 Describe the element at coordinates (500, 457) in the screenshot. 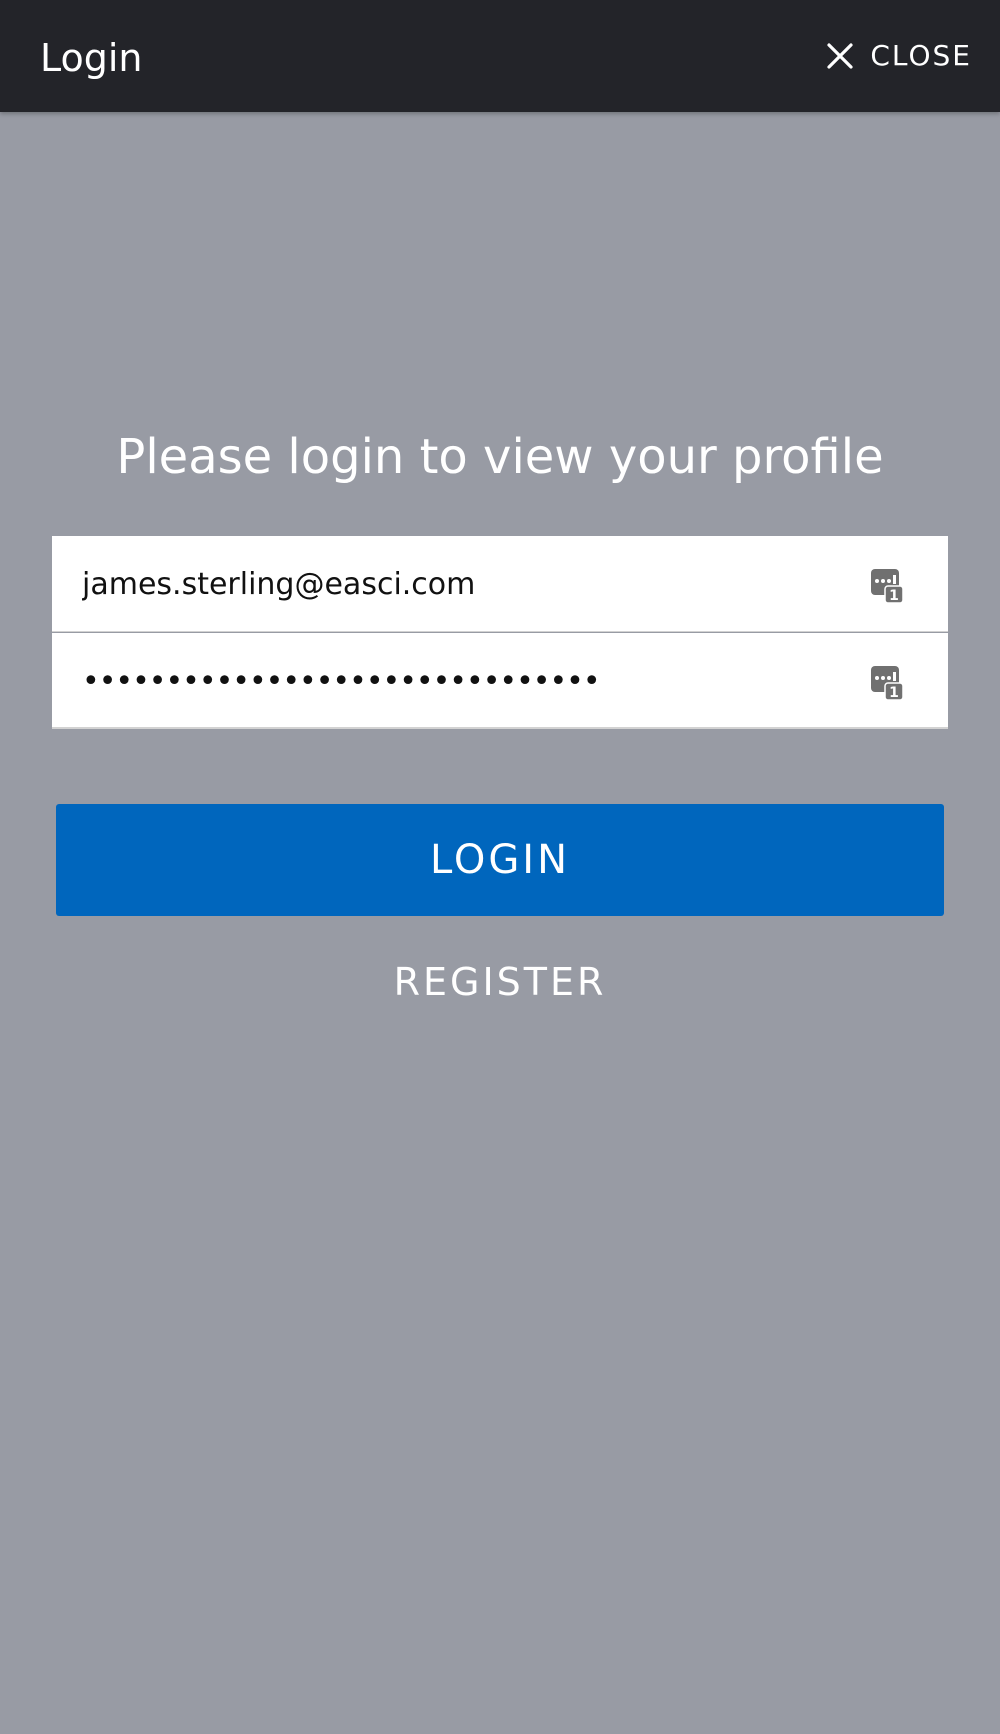

I see `login-prompt-heading: Please login to view your profile` at that location.